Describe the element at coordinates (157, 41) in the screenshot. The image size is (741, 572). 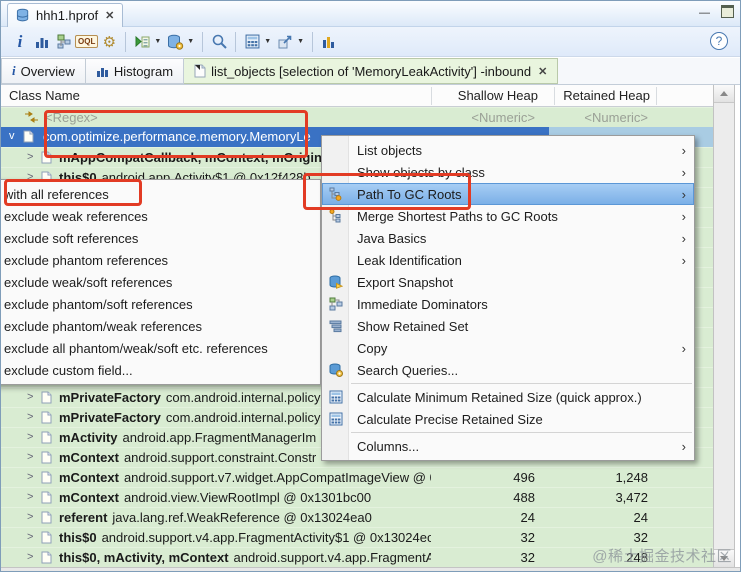
I see `run-report-dropdown-icon: ▼` at that location.